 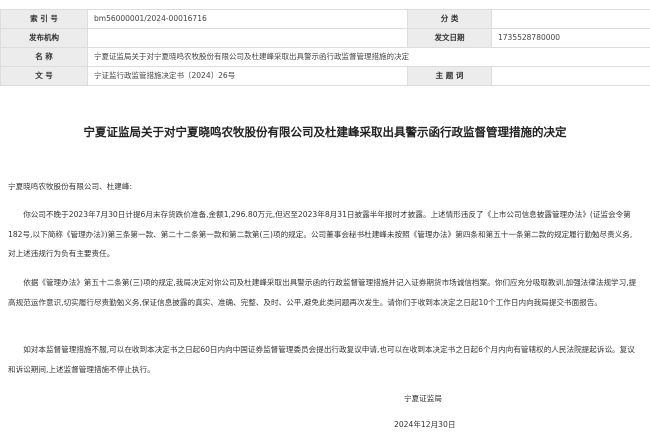 What do you see at coordinates (44, 57) in the screenshot?
I see `name-label: 名 称` at bounding box center [44, 57].